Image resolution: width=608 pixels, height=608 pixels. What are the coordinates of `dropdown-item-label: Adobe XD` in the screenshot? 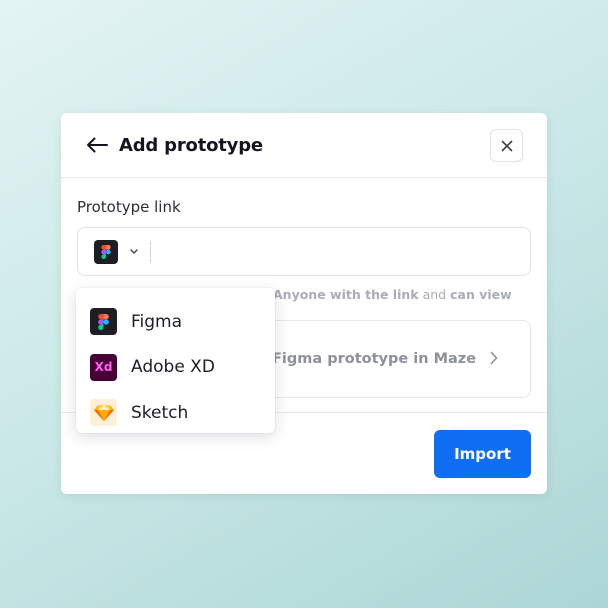 It's located at (173, 367).